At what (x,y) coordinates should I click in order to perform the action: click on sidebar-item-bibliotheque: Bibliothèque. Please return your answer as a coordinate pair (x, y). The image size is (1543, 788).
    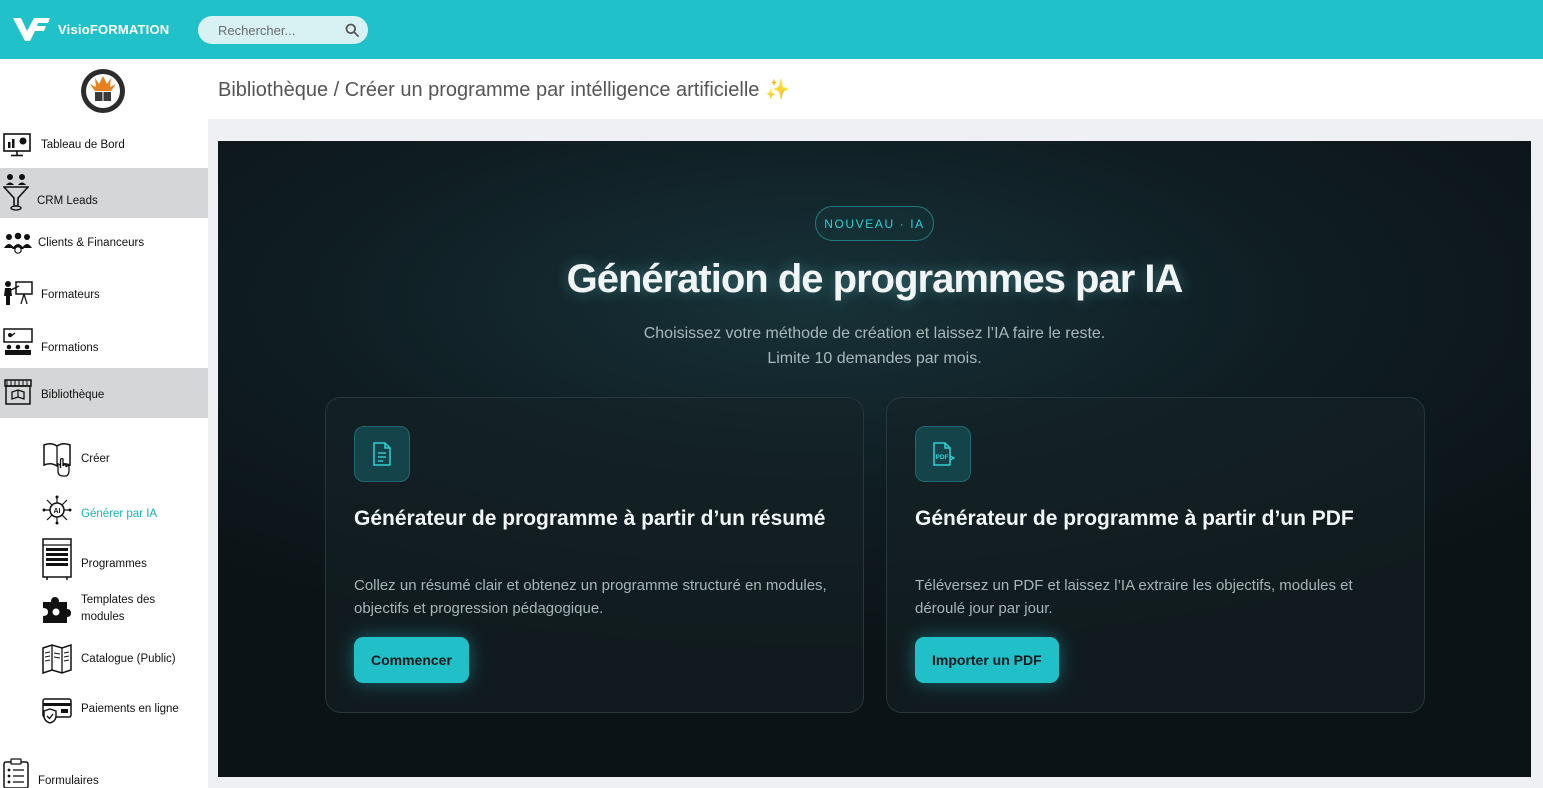
    Looking at the image, I should click on (104, 393).